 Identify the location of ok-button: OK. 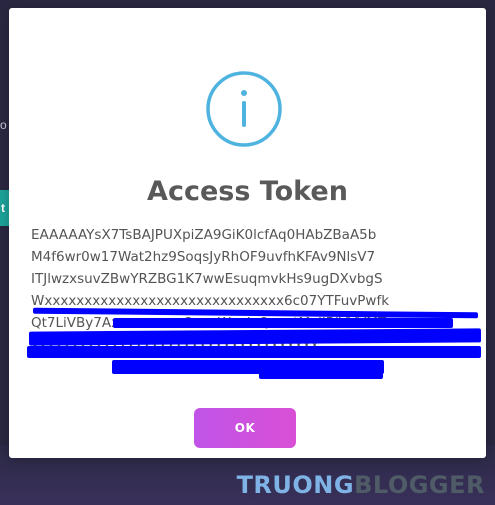
(245, 428).